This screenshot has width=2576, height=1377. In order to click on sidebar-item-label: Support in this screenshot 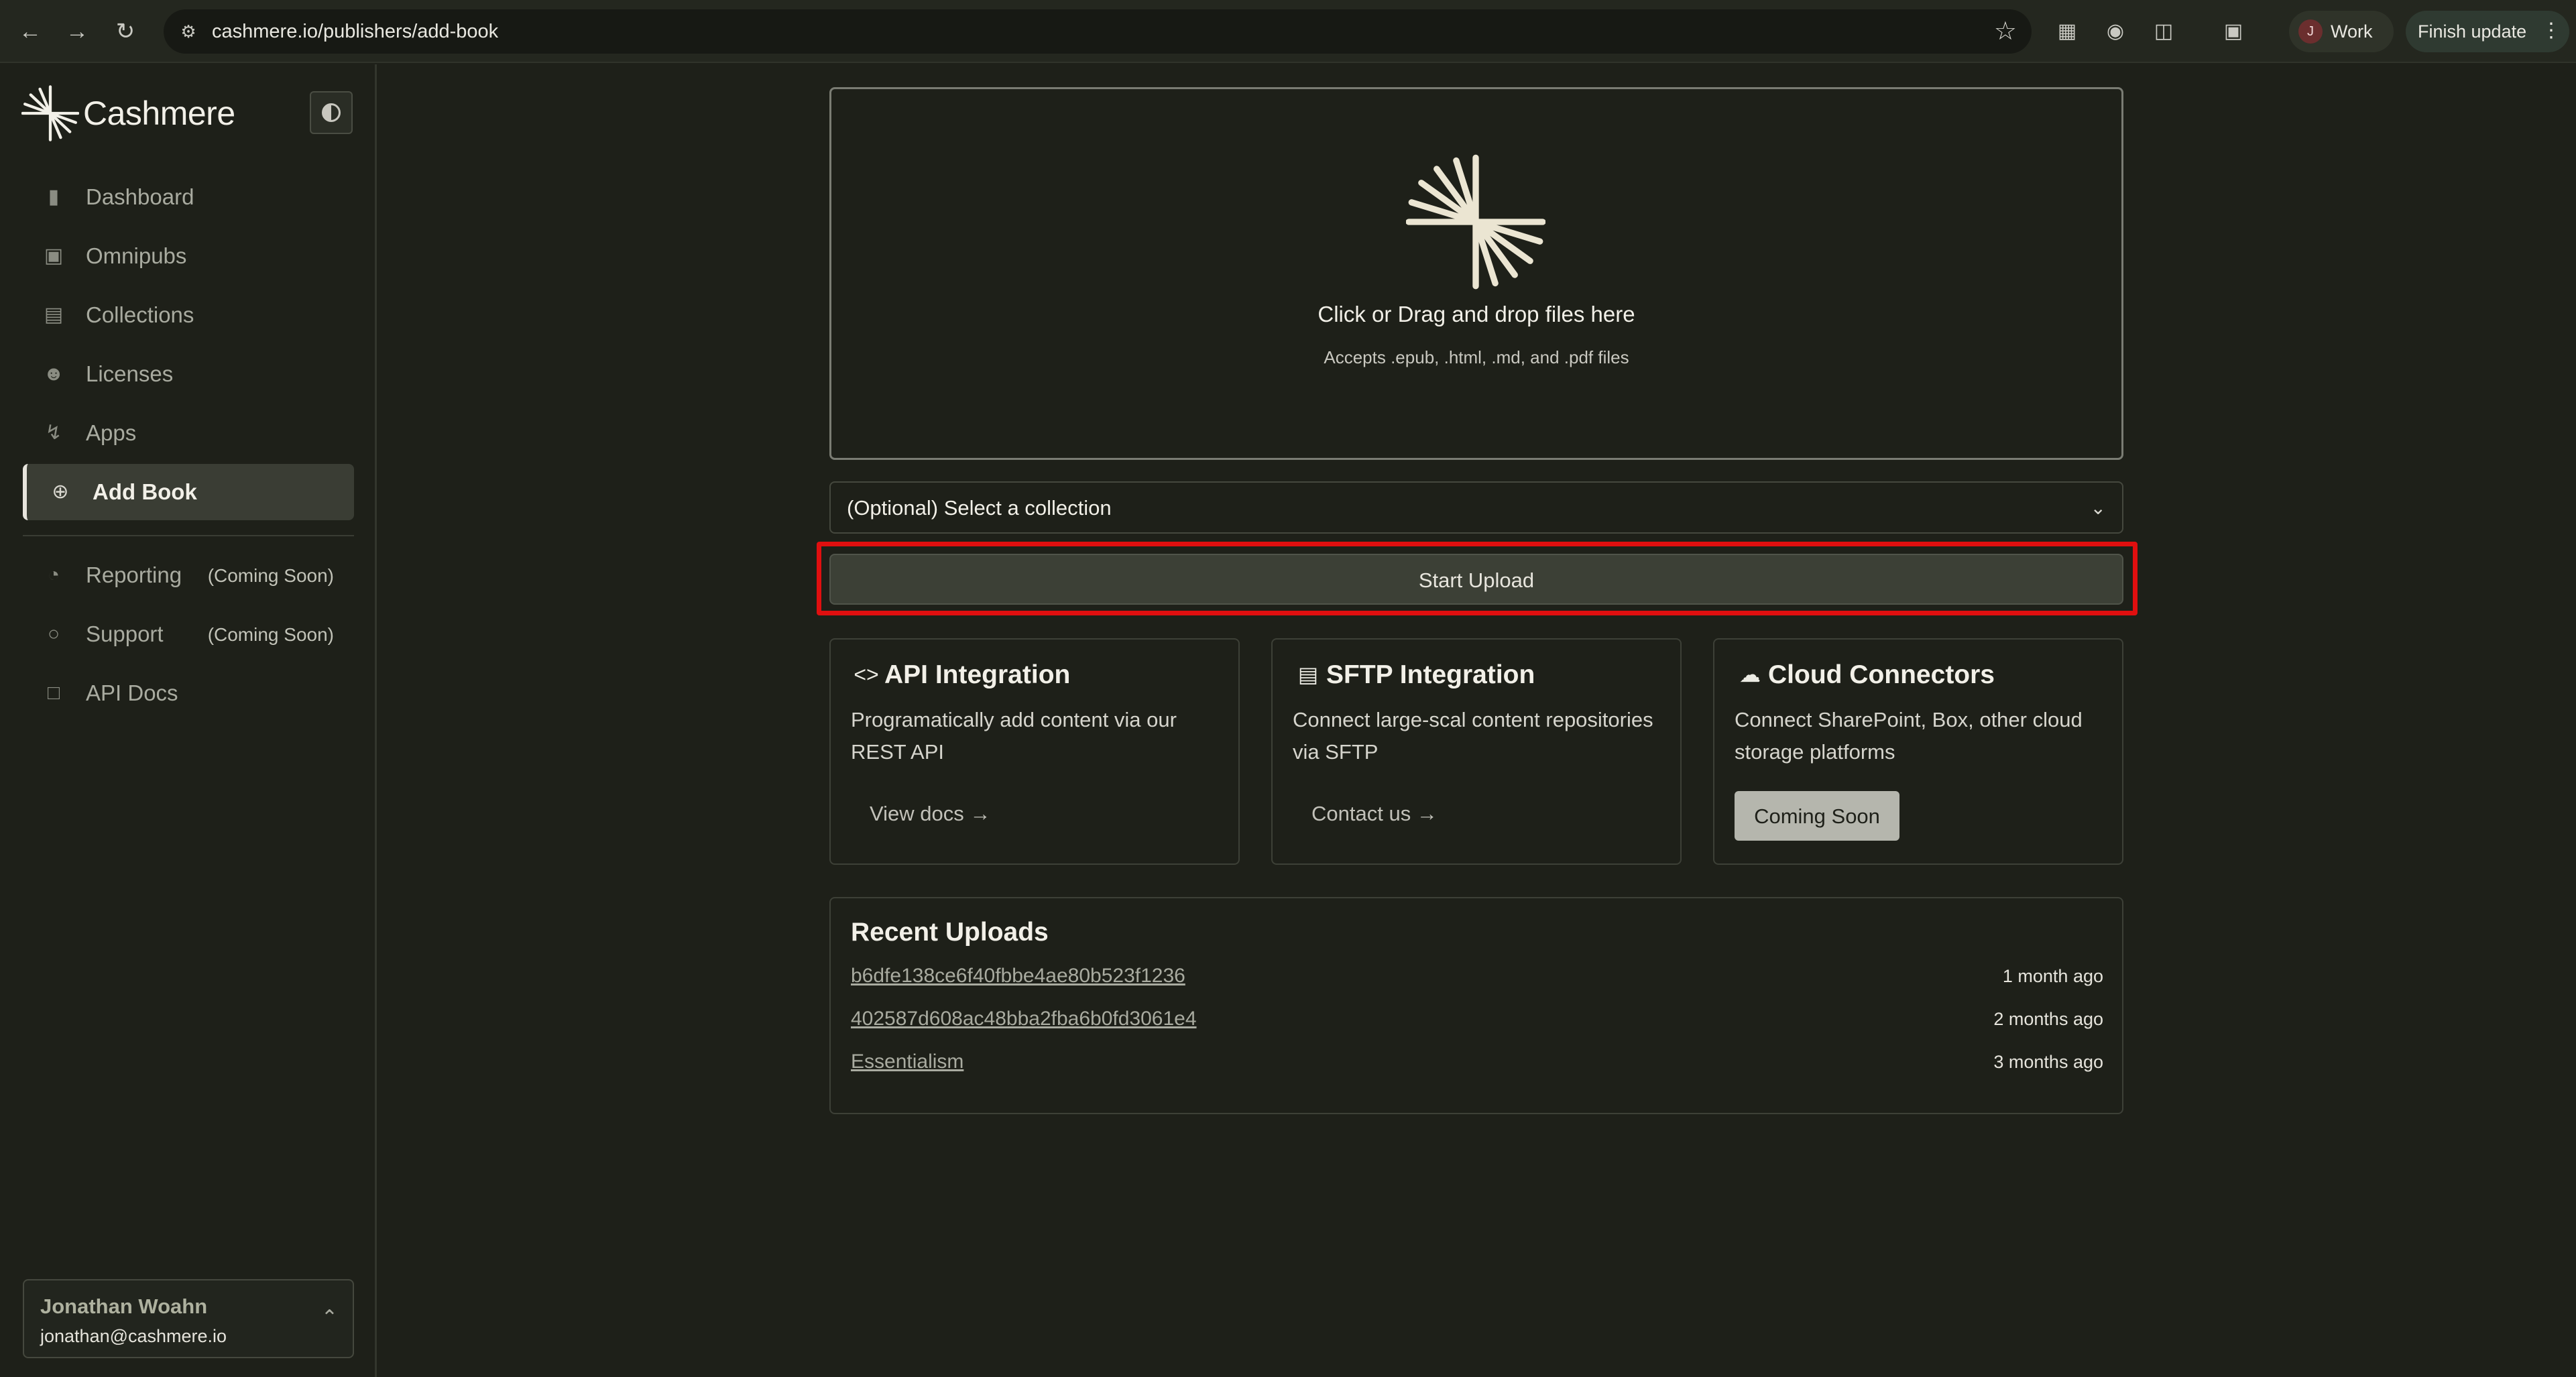, I will do `click(125, 633)`.